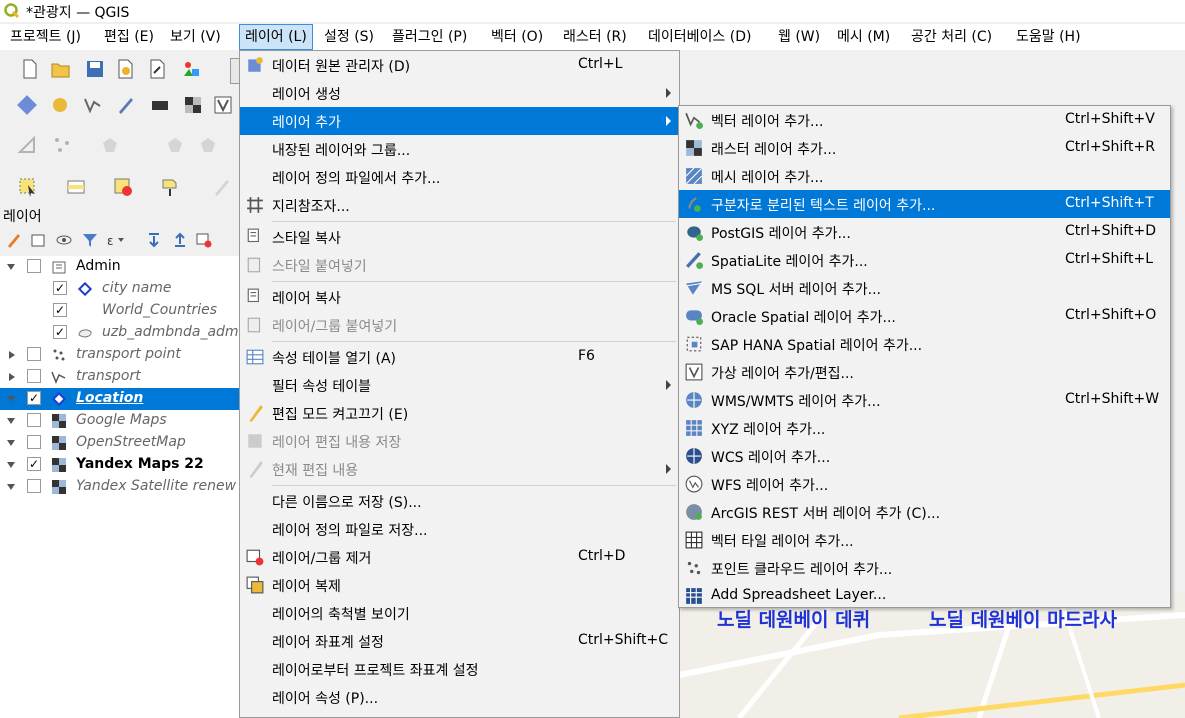  What do you see at coordinates (195, 37) in the screenshot?
I see `menu-2: 보기 (V)` at bounding box center [195, 37].